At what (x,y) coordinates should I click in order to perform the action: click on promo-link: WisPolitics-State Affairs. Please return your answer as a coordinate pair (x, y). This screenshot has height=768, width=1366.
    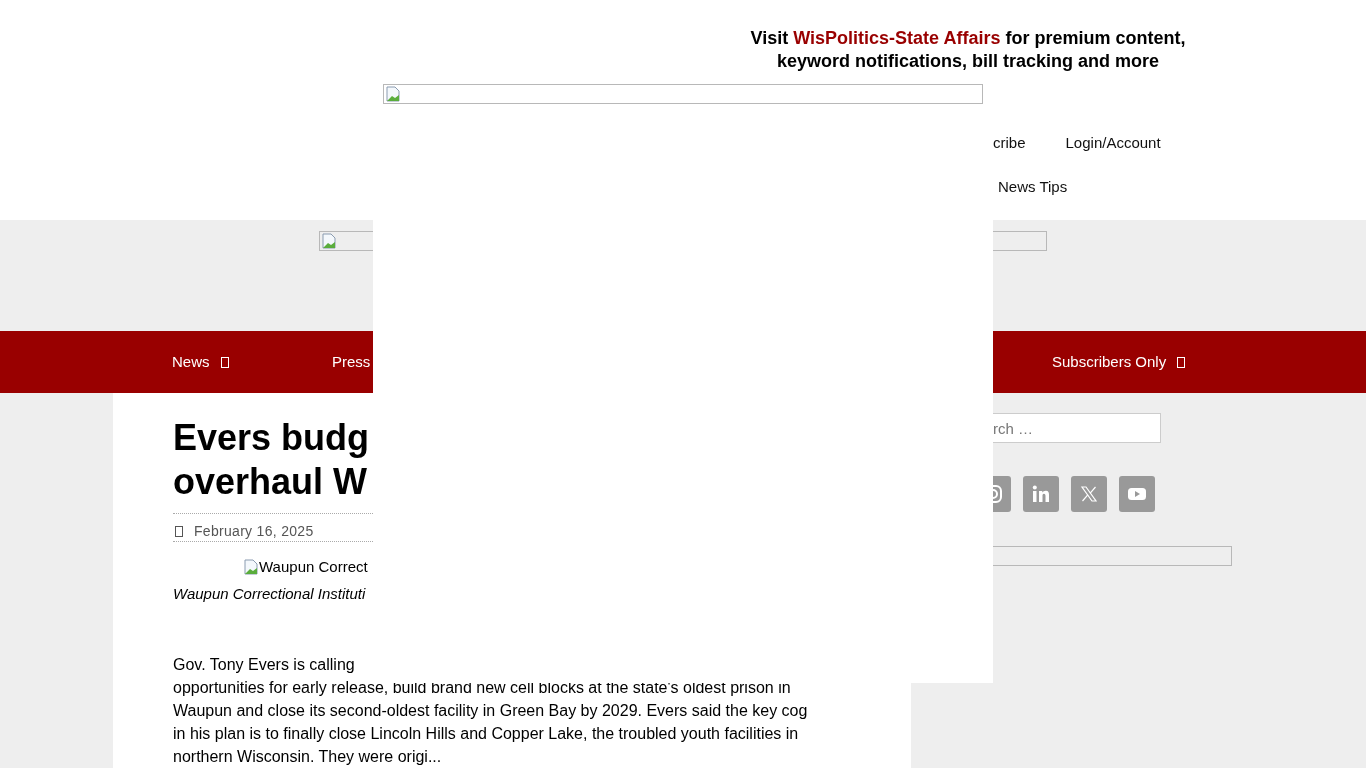
    Looking at the image, I should click on (897, 38).